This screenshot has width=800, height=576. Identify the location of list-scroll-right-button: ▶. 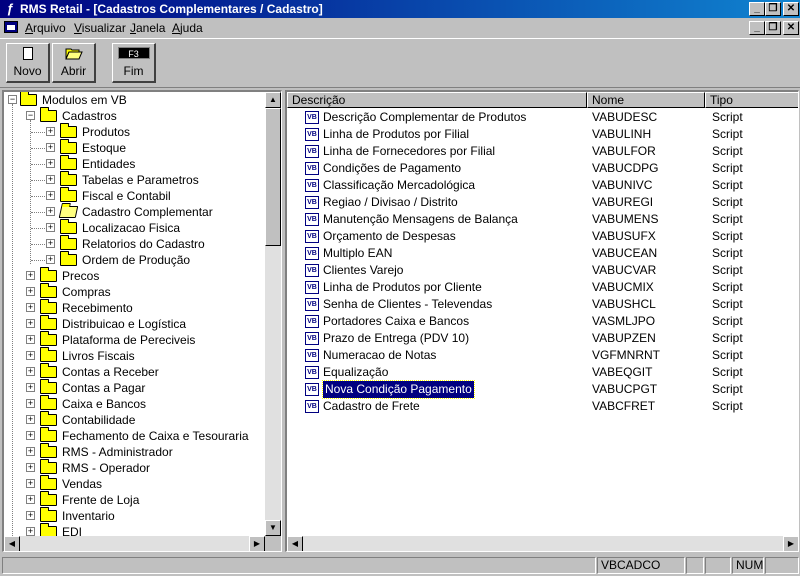
(790, 543).